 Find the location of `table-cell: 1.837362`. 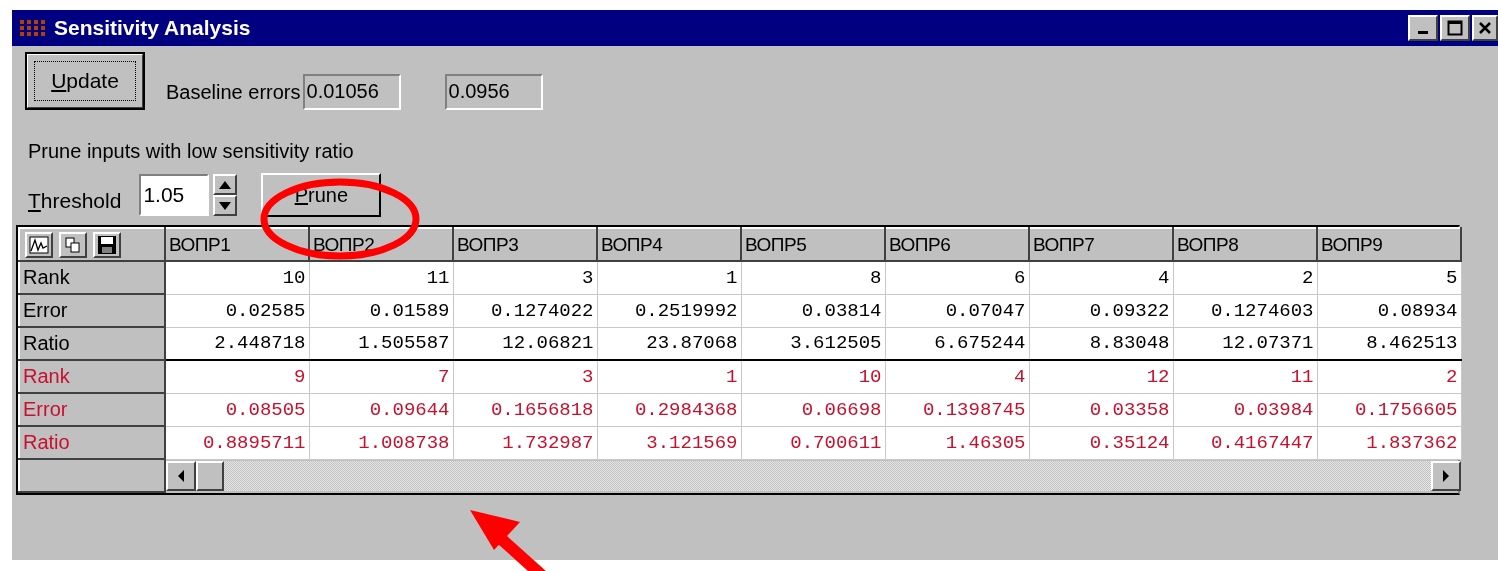

table-cell: 1.837362 is located at coordinates (1389, 442).